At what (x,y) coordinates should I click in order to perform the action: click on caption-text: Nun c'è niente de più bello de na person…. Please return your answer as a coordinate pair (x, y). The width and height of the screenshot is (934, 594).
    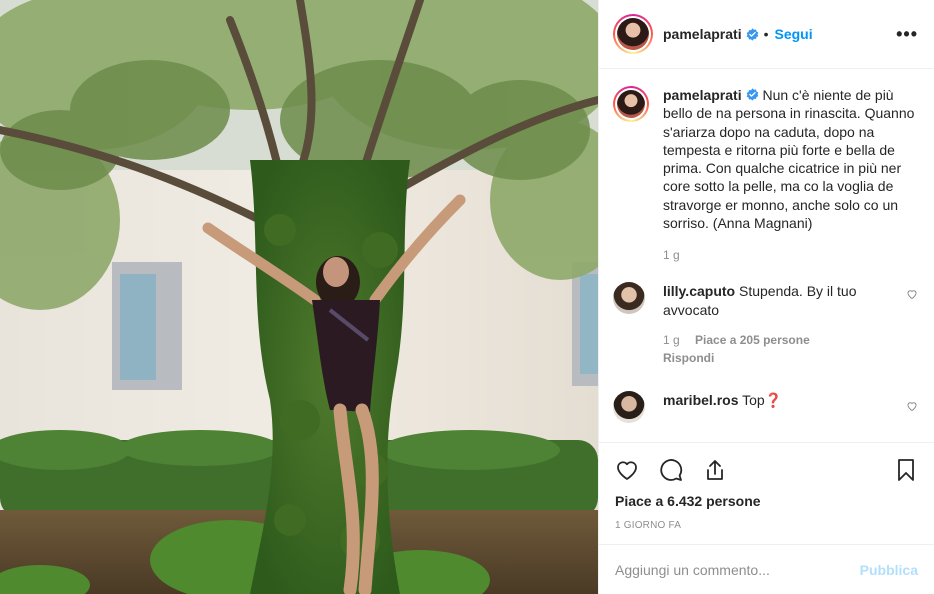
    Looking at the image, I should click on (789, 159).